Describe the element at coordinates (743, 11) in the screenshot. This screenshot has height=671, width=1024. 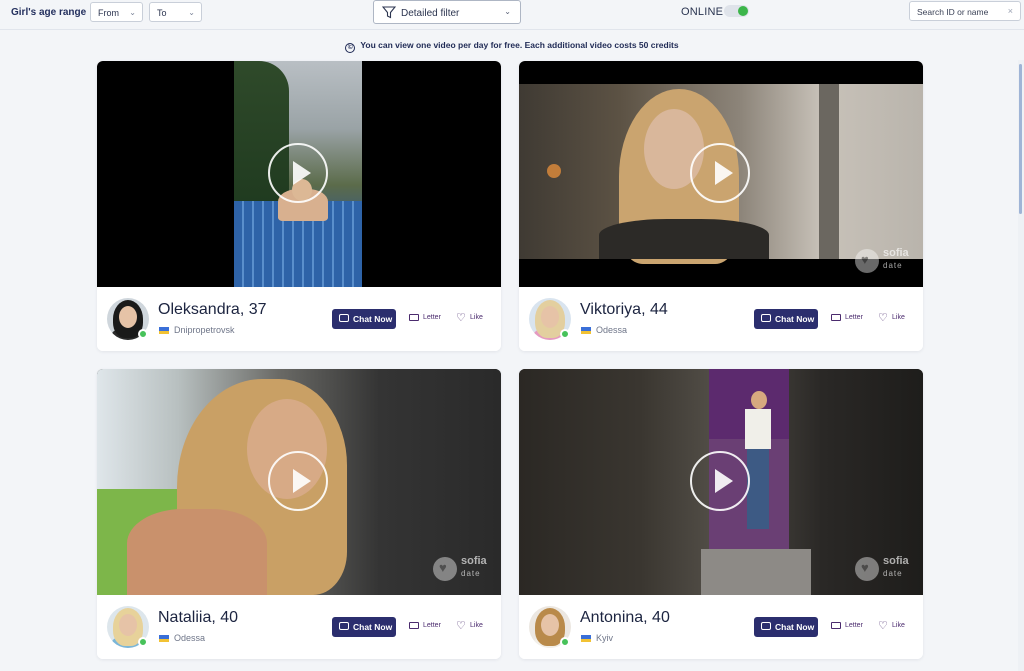
I see `toggle-knob` at that location.